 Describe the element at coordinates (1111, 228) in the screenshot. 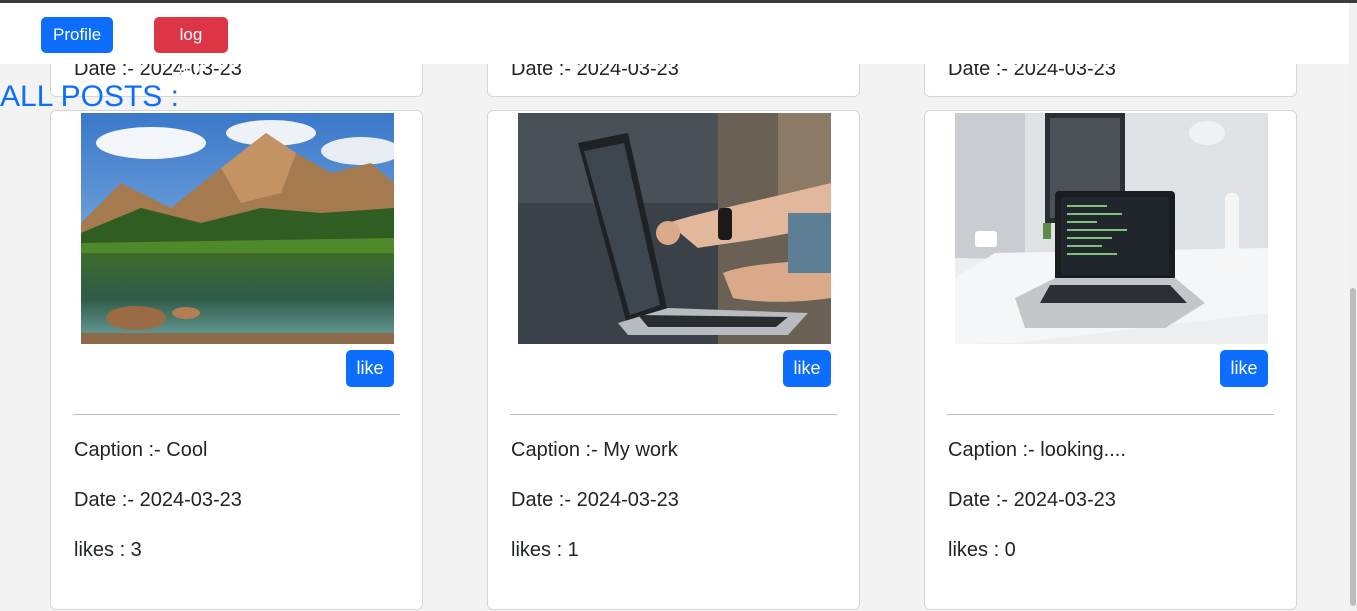

I see `post-image-desk-laptop` at that location.